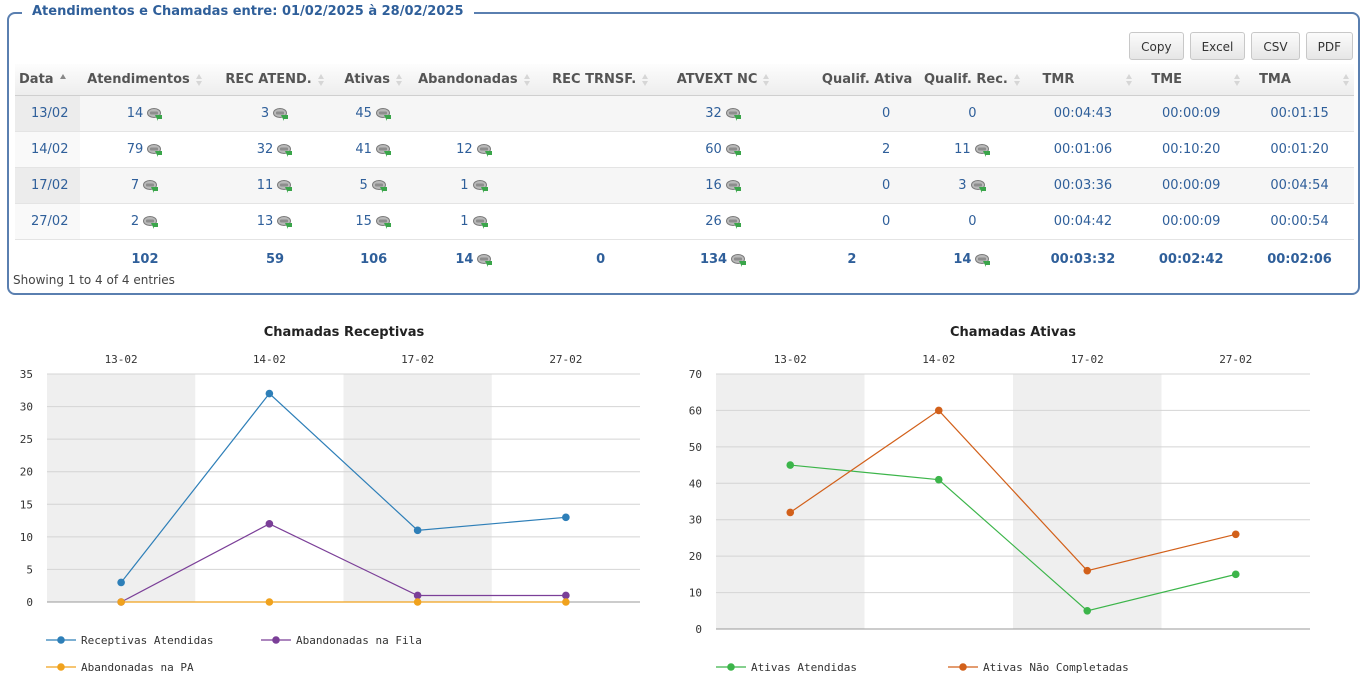  I want to click on y-tick-label: 20, so click(695, 556).